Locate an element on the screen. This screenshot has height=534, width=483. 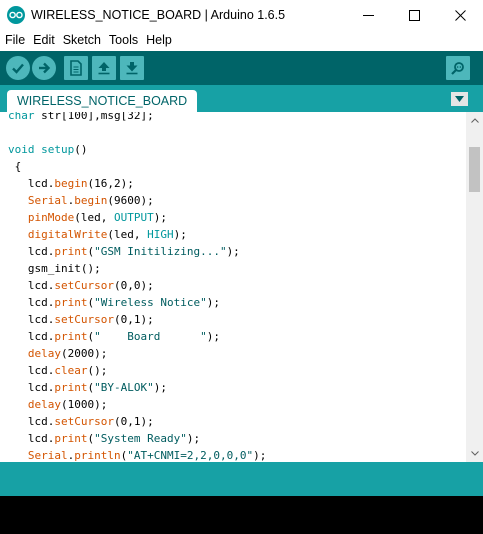
code-token: "Wireless Notice" is located at coordinates (150, 302).